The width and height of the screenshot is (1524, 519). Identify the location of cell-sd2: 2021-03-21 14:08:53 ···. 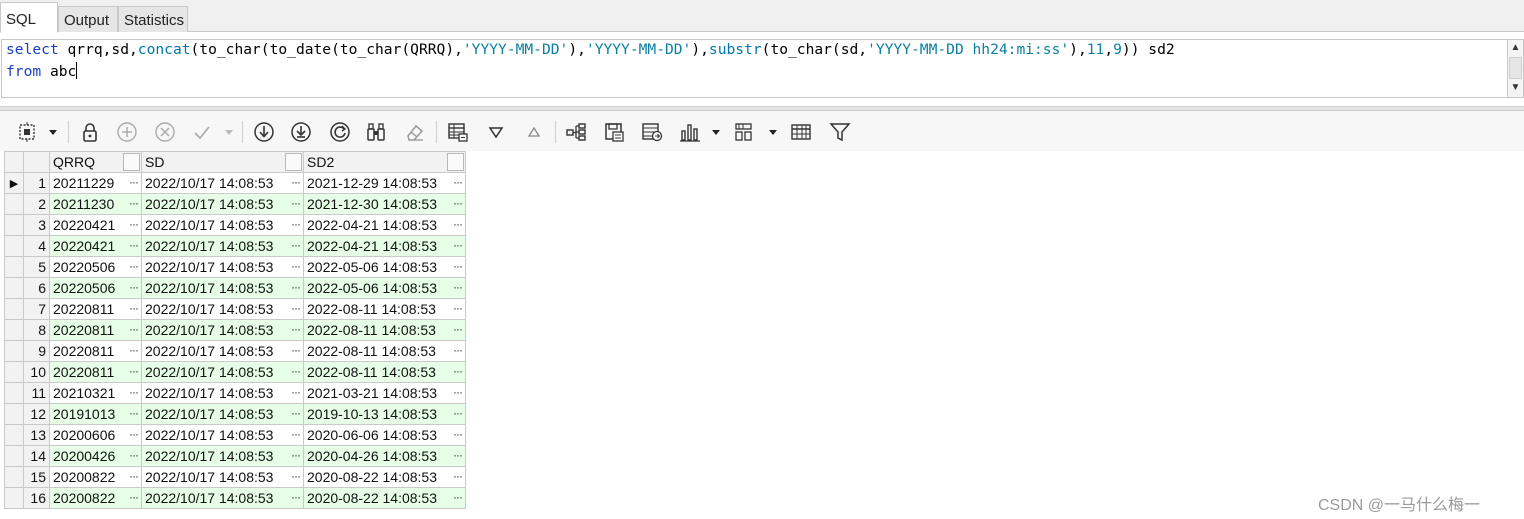
(384, 393).